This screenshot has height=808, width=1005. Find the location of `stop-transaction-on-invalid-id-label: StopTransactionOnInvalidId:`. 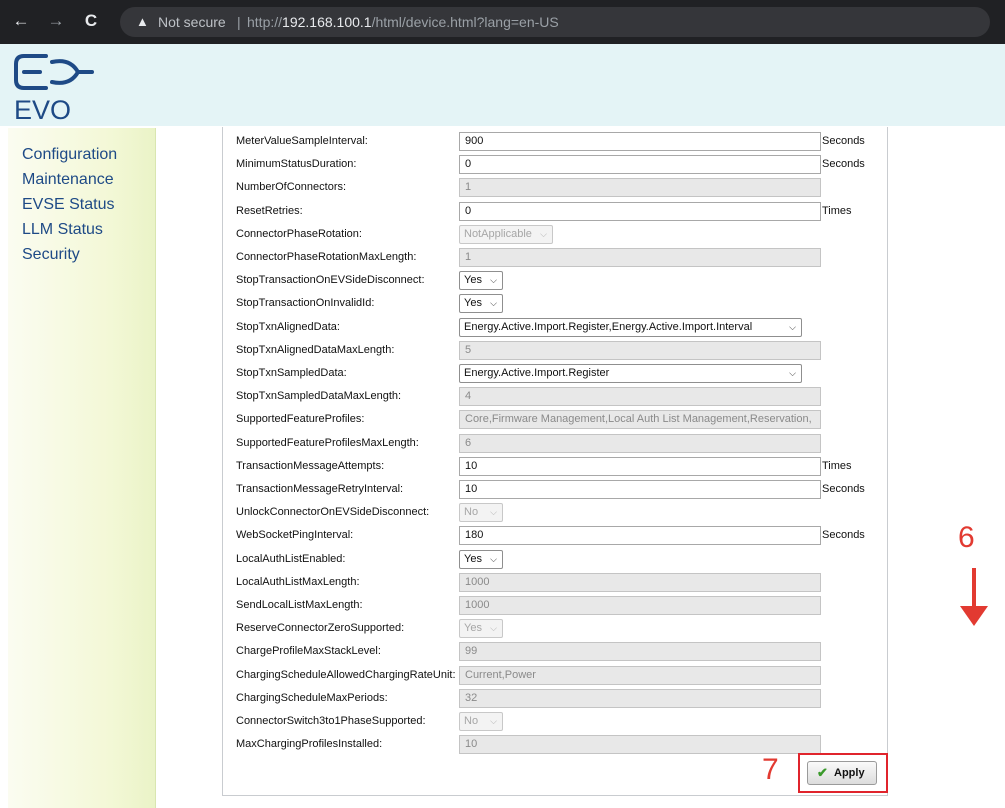

stop-transaction-on-invalid-id-label: StopTransactionOnInvalidId: is located at coordinates (305, 303).